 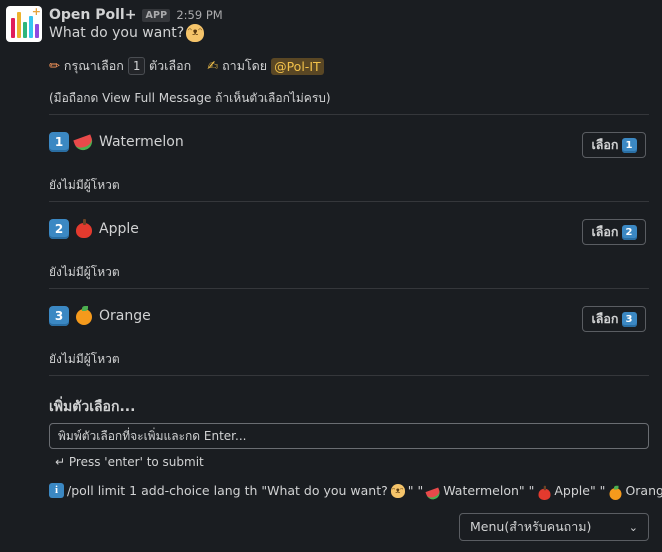 I want to click on asked-by-label: ถามโดย, so click(x=245, y=65).